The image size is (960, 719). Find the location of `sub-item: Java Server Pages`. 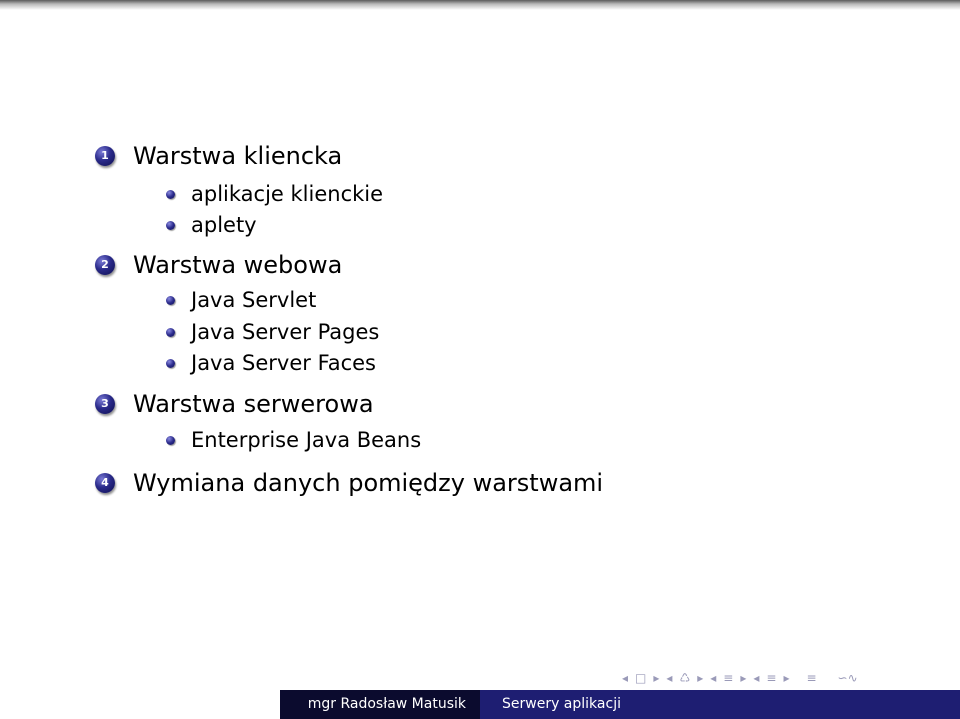

sub-item: Java Server Pages is located at coordinates (272, 332).